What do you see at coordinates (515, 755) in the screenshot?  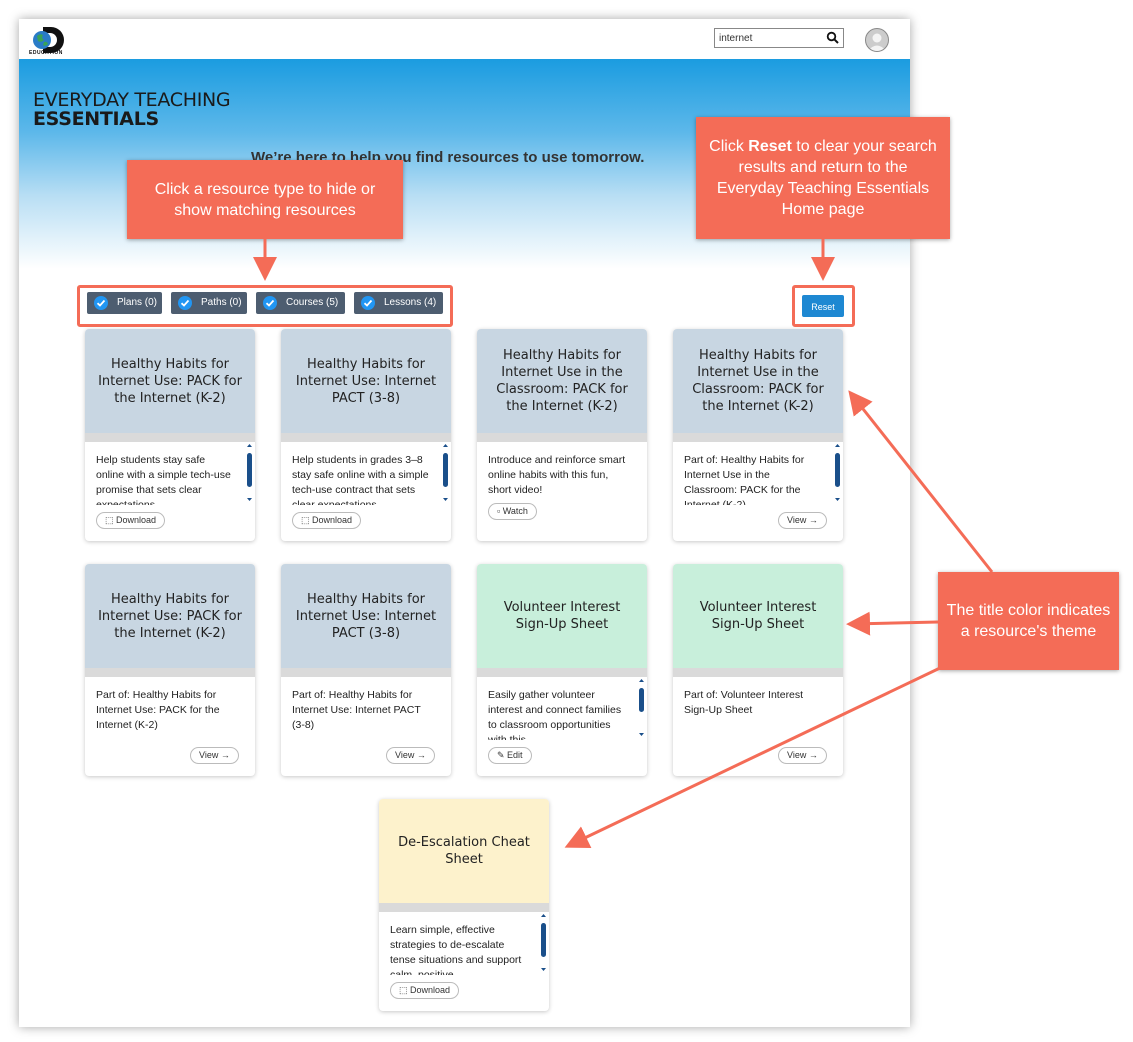 I see `card-action-label: Edit` at bounding box center [515, 755].